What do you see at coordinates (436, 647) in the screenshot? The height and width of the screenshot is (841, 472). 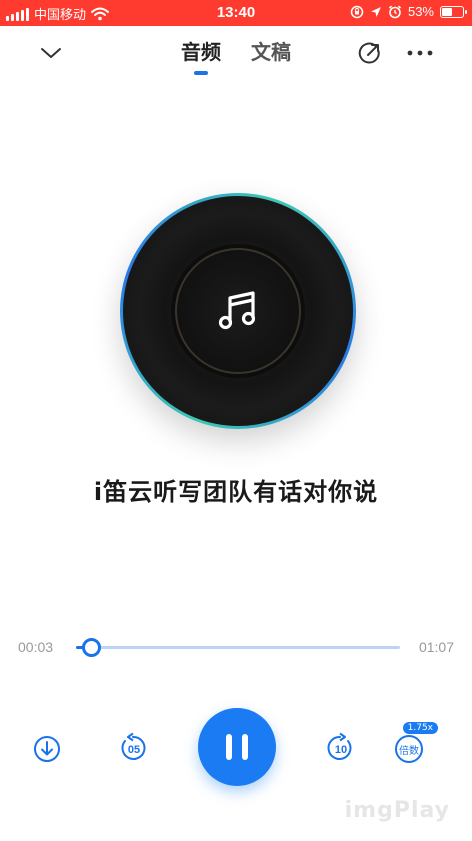 I see `total-time: 01:07` at bounding box center [436, 647].